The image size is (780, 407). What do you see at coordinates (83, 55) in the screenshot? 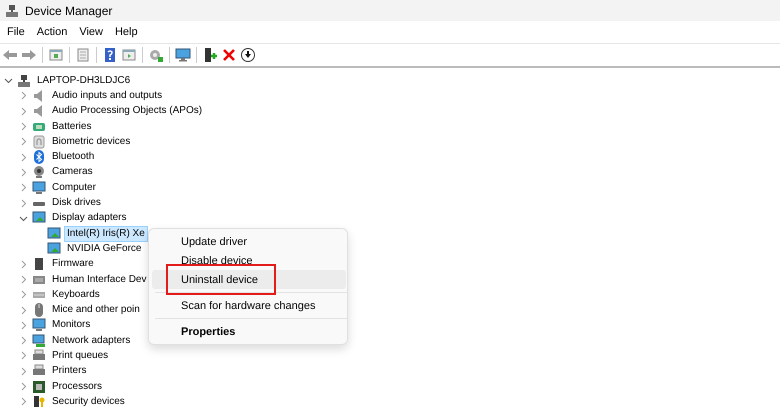
I see `page-icon` at bounding box center [83, 55].